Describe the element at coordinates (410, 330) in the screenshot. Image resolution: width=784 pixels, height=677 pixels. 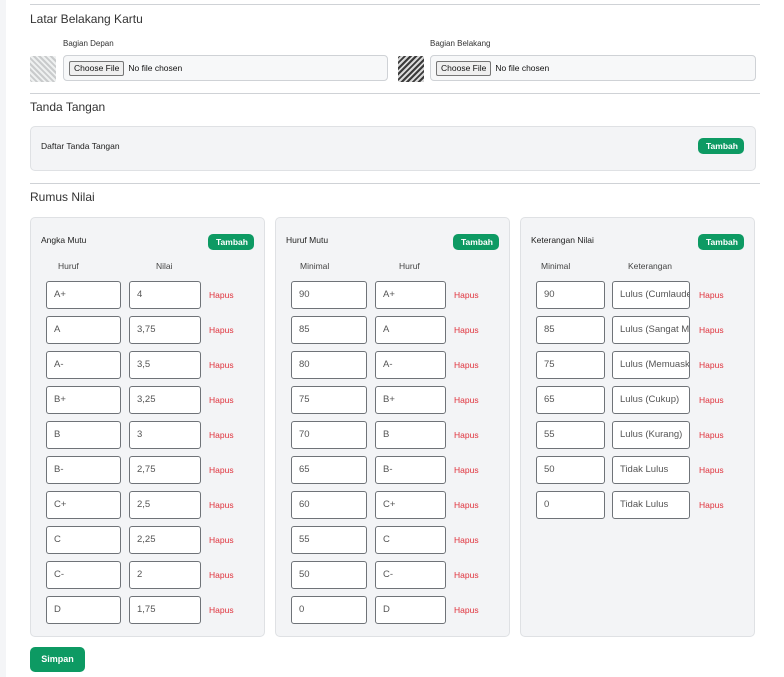
I see `huruf-mutu-input-col2: A` at that location.